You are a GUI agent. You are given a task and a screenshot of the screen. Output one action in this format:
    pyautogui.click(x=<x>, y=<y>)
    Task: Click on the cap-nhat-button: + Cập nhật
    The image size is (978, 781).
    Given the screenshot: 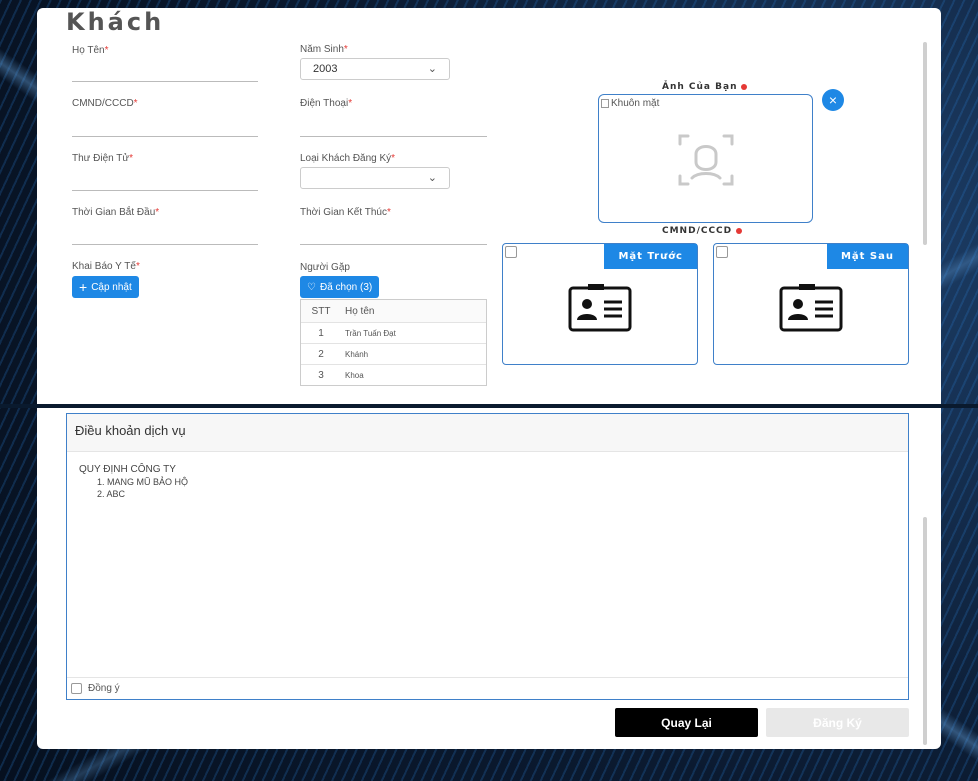 What is the action you would take?
    pyautogui.click(x=105, y=287)
    